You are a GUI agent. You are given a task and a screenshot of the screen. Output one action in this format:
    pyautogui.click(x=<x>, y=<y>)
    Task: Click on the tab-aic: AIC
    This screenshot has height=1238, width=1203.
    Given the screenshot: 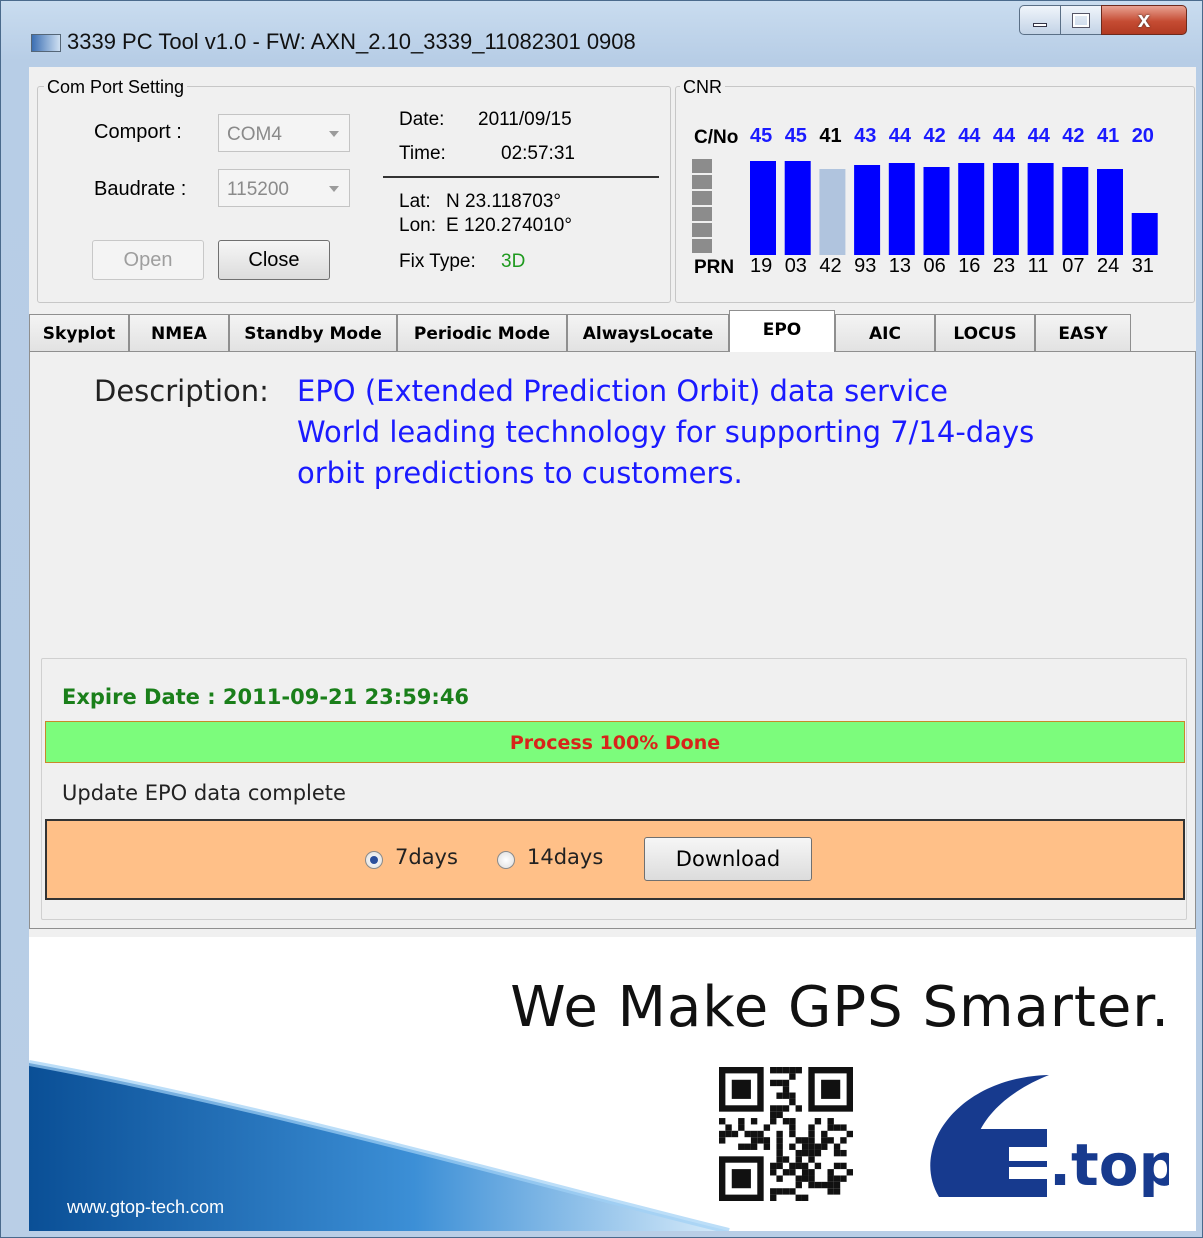 What is the action you would take?
    pyautogui.click(x=885, y=332)
    